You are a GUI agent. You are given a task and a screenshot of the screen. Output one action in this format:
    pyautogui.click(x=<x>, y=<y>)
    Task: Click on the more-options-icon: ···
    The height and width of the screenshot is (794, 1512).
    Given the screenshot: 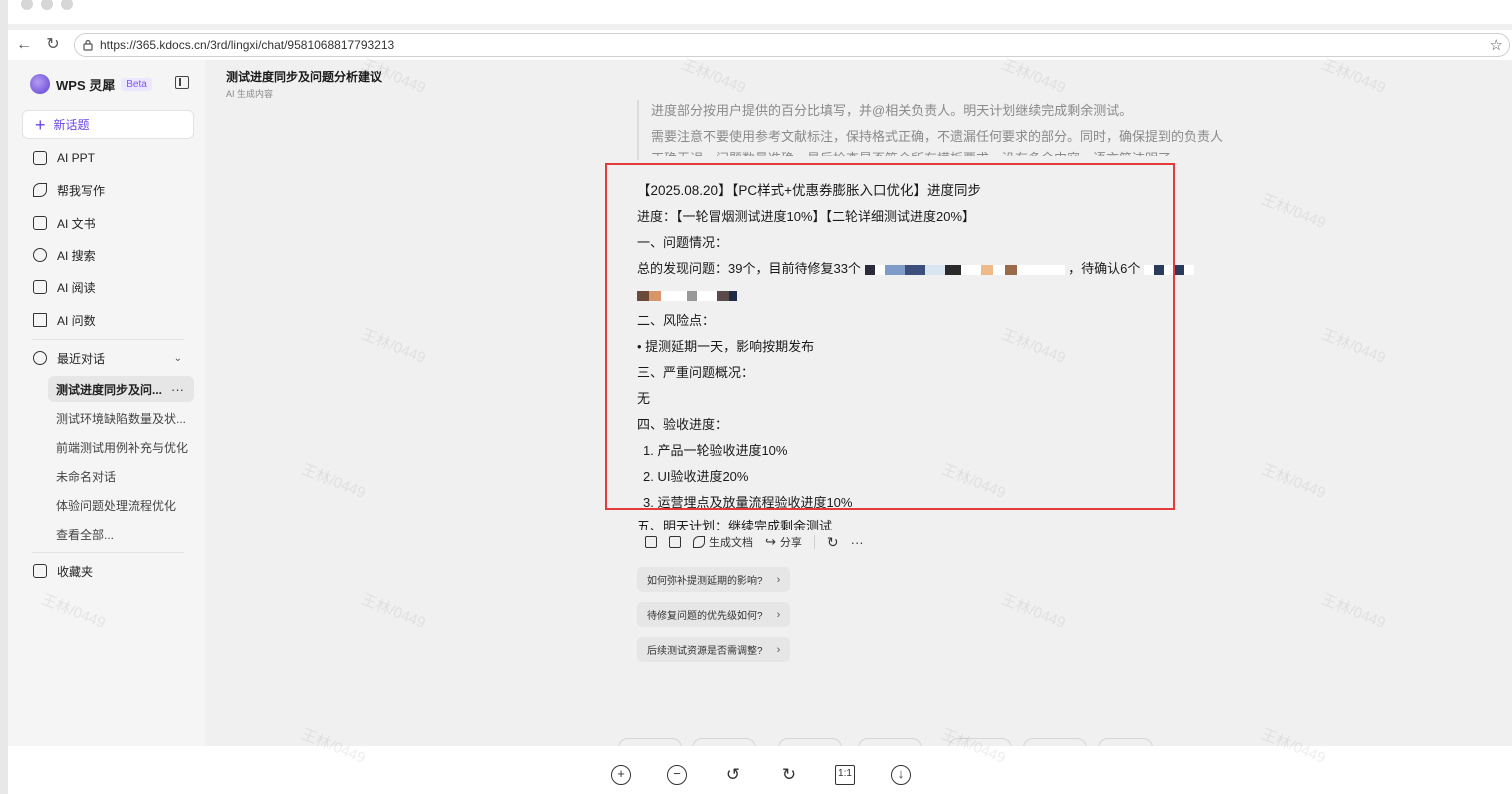 What is the action you would take?
    pyautogui.click(x=177, y=389)
    